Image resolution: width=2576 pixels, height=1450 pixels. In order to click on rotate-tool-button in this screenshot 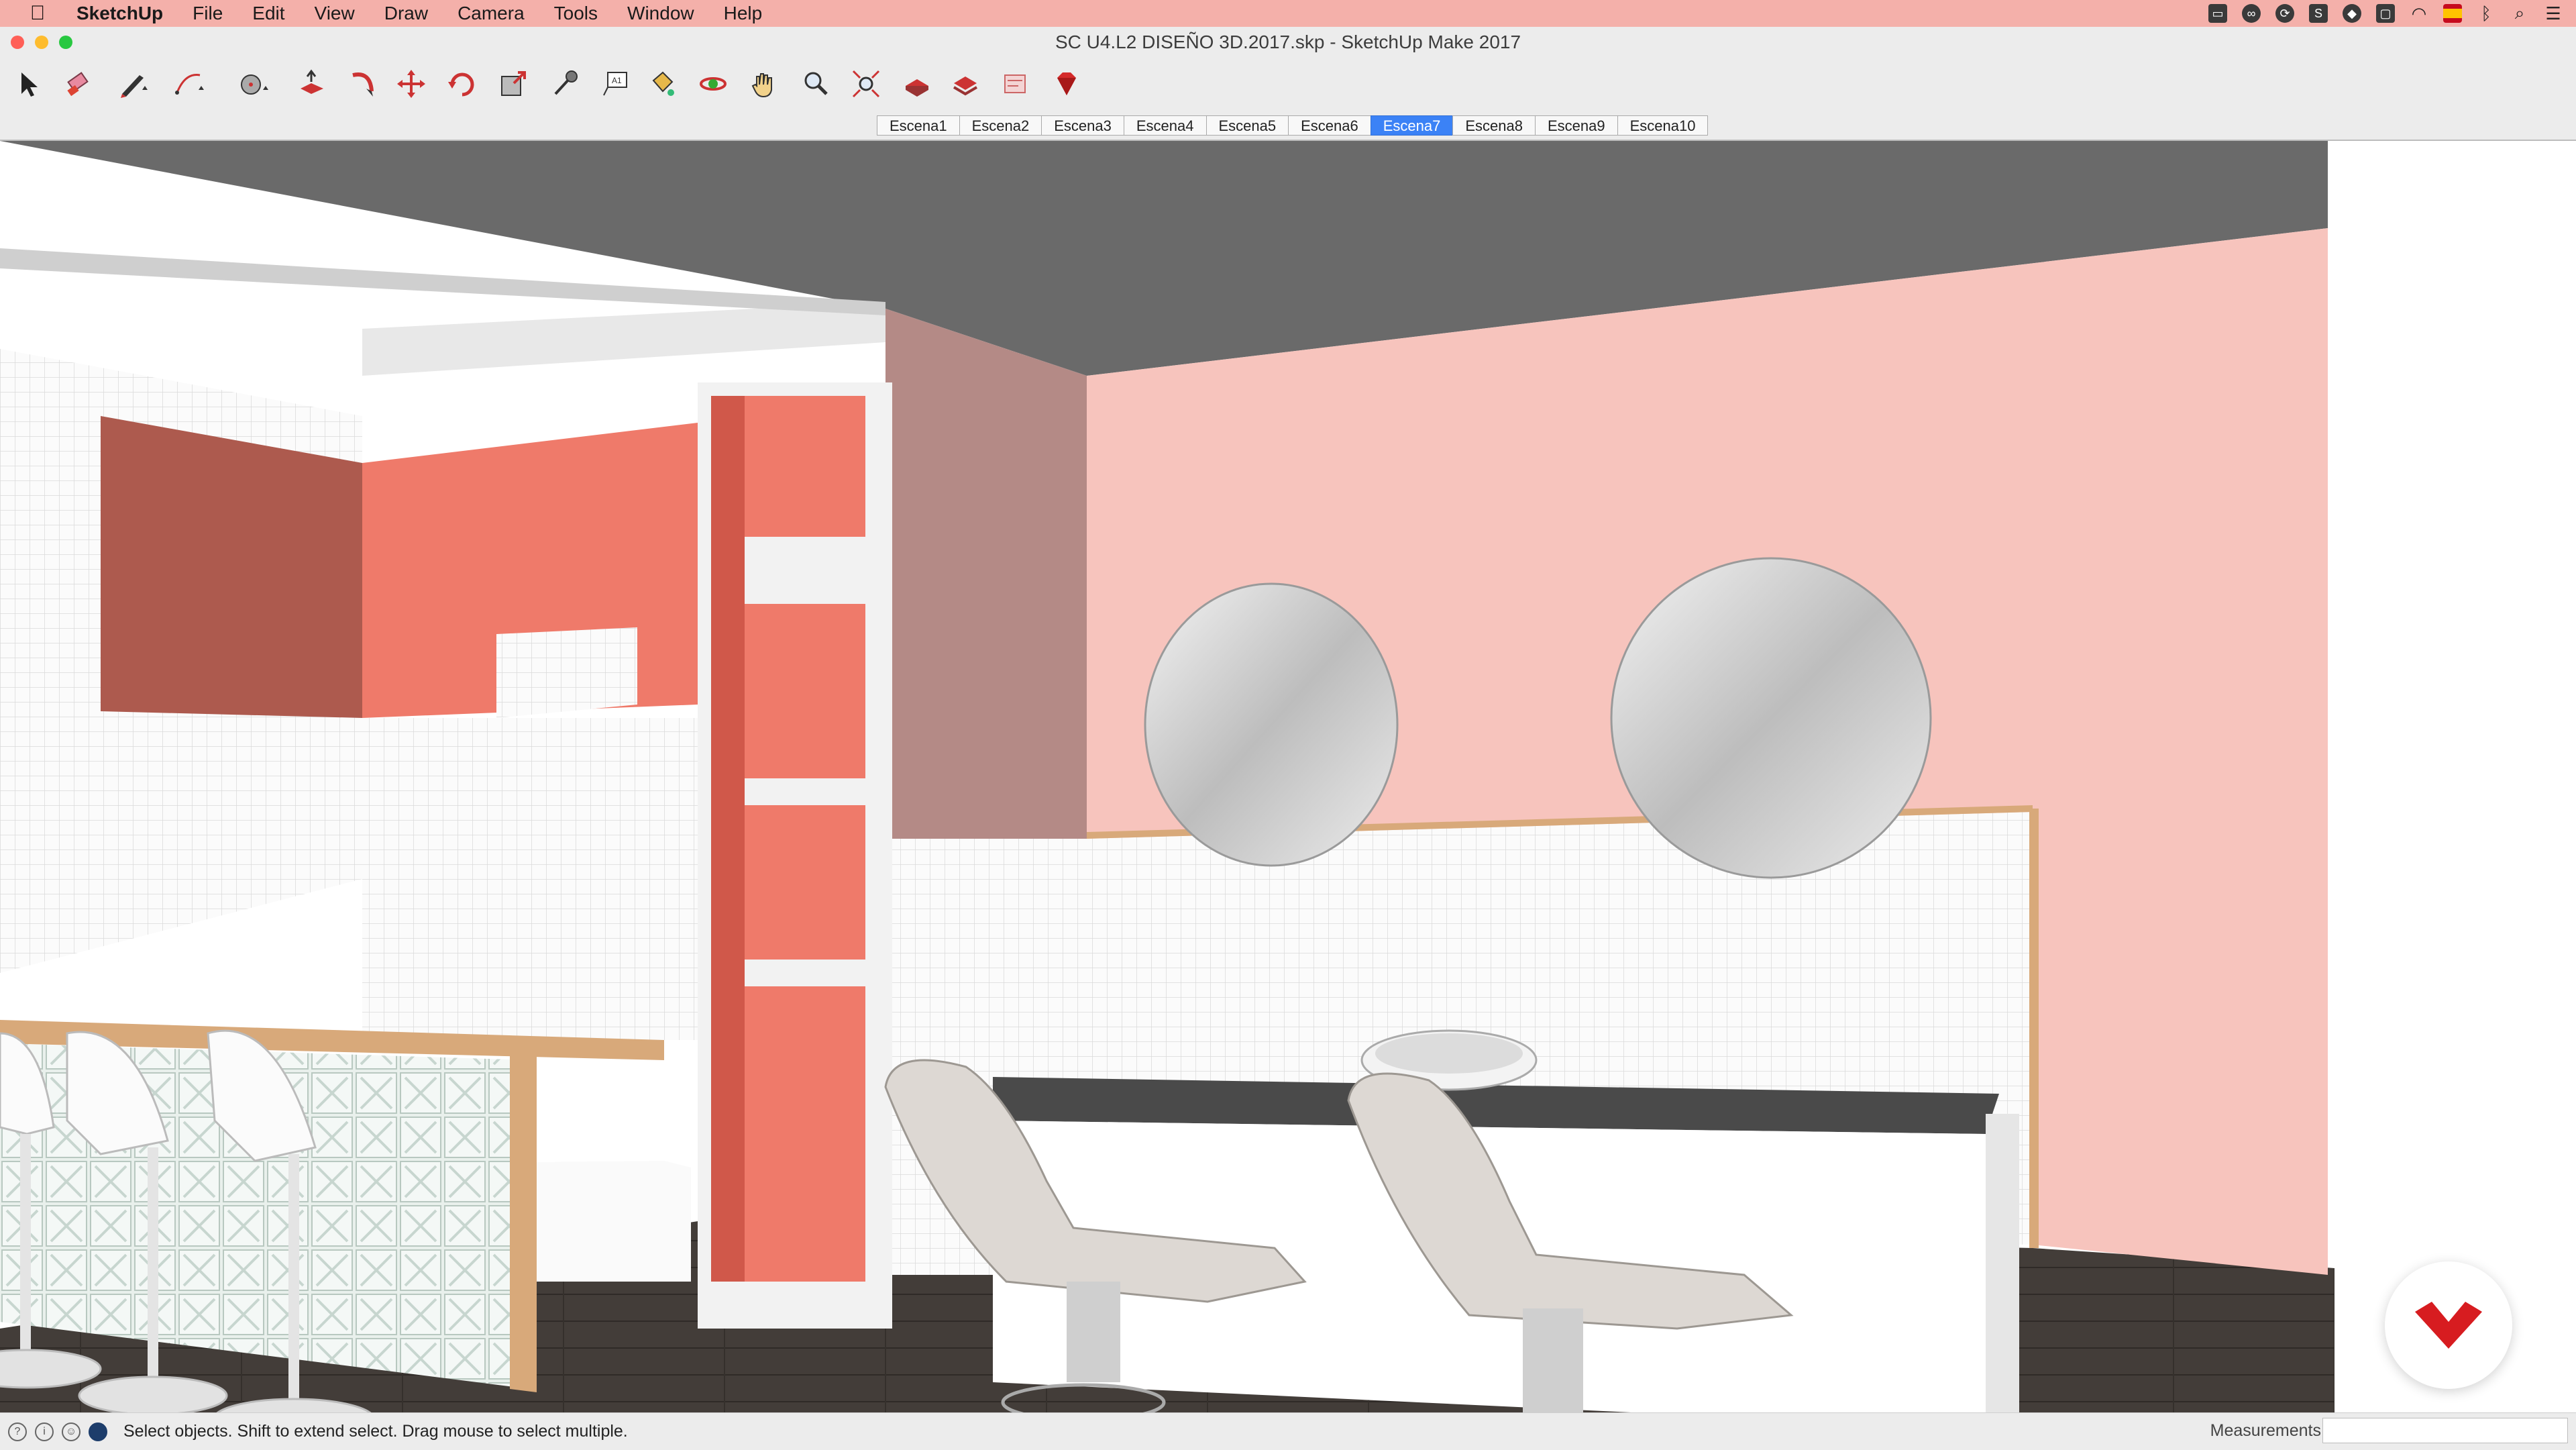, I will do `click(462, 83)`.